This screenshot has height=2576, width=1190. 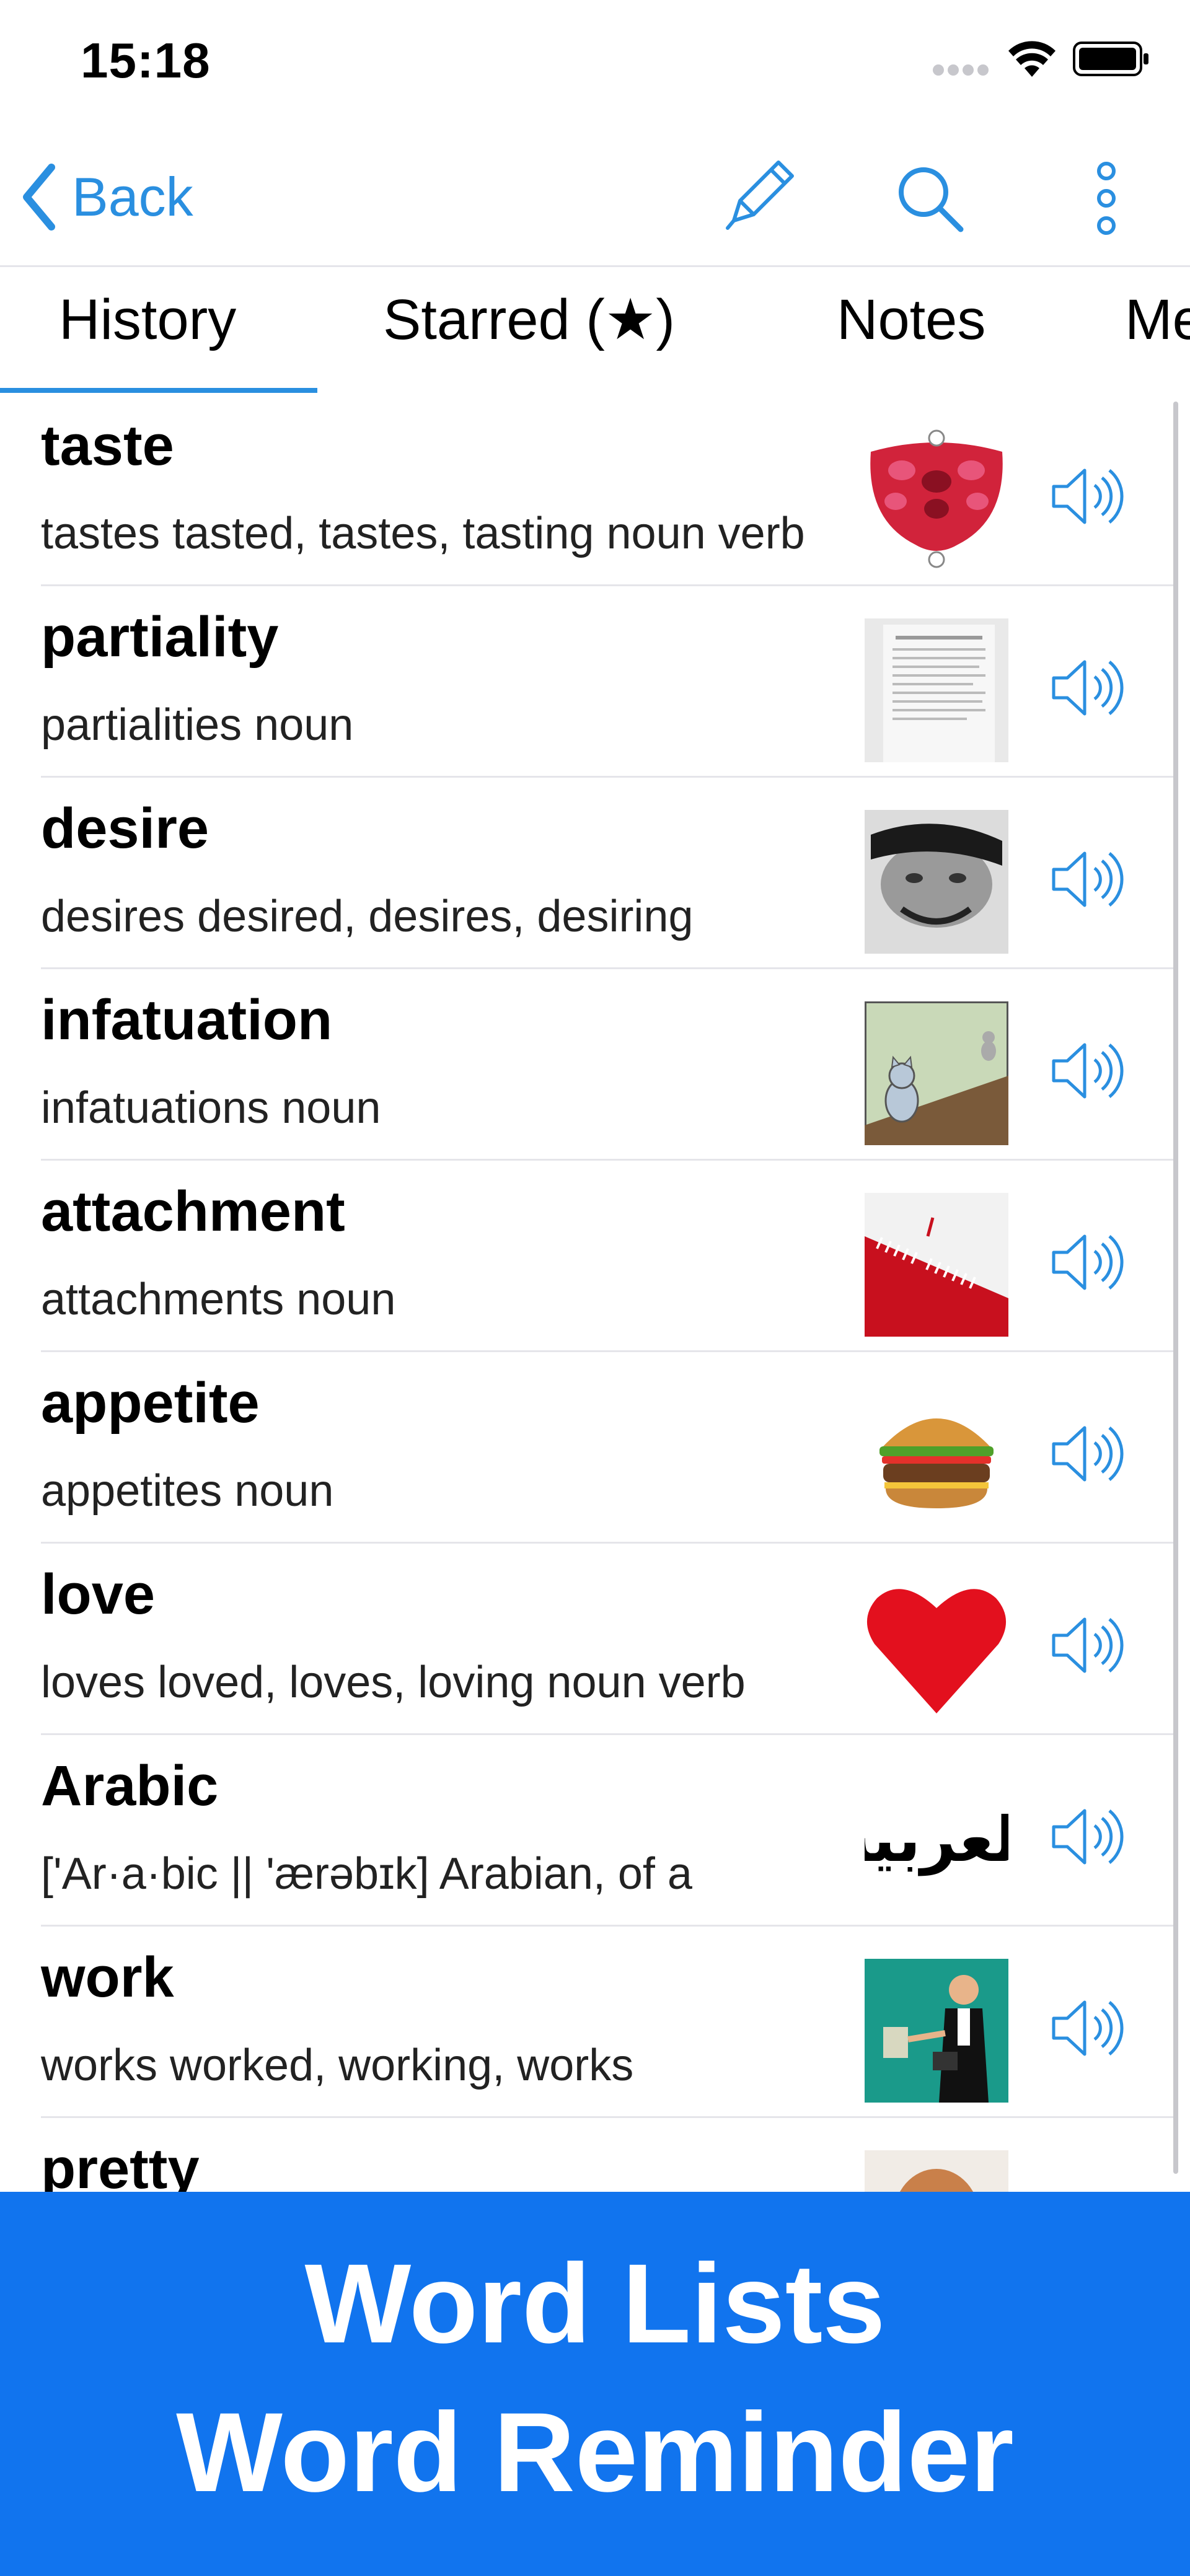 I want to click on face-photo-image, so click(x=936, y=882).